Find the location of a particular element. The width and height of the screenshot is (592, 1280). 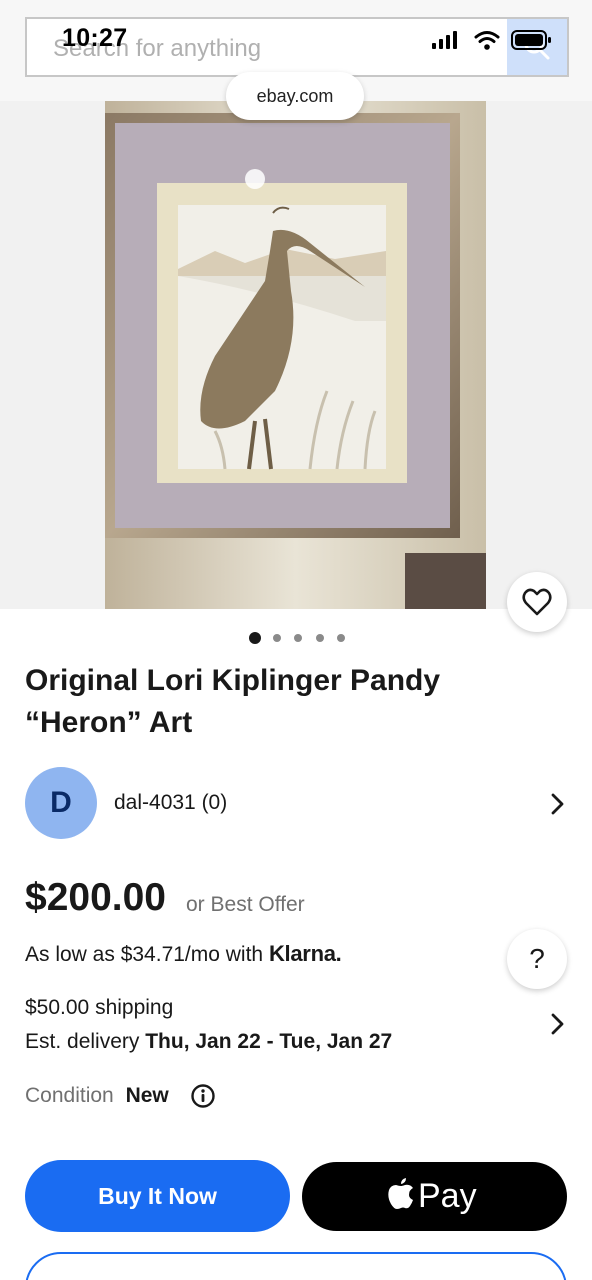

klarna-text: As low as $34.71/mo with is located at coordinates (144, 954).